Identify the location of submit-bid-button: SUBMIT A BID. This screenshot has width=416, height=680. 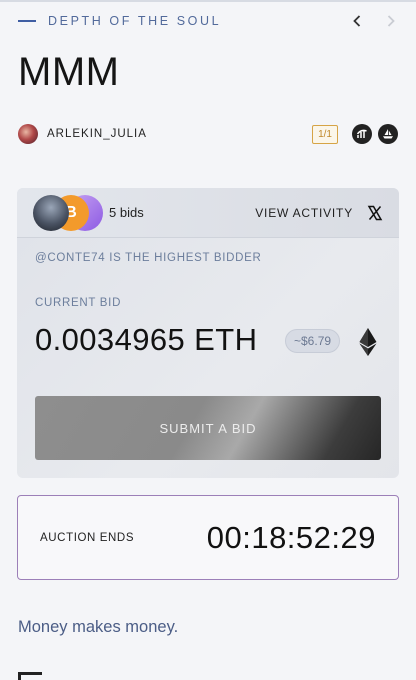
(208, 428).